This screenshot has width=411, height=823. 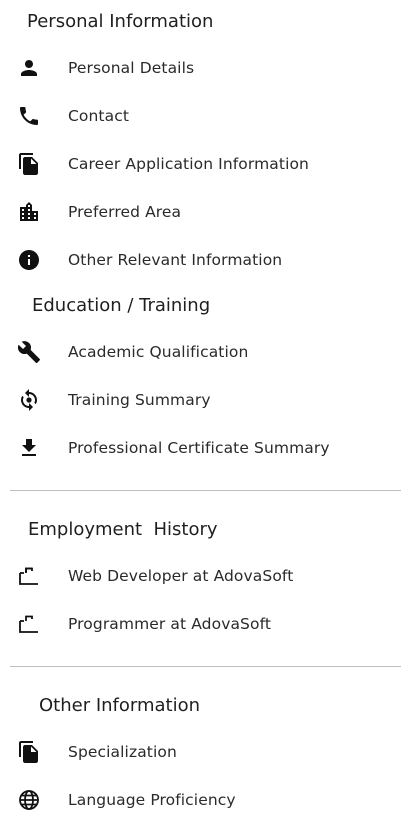 I want to click on download-icon, so click(x=29, y=448).